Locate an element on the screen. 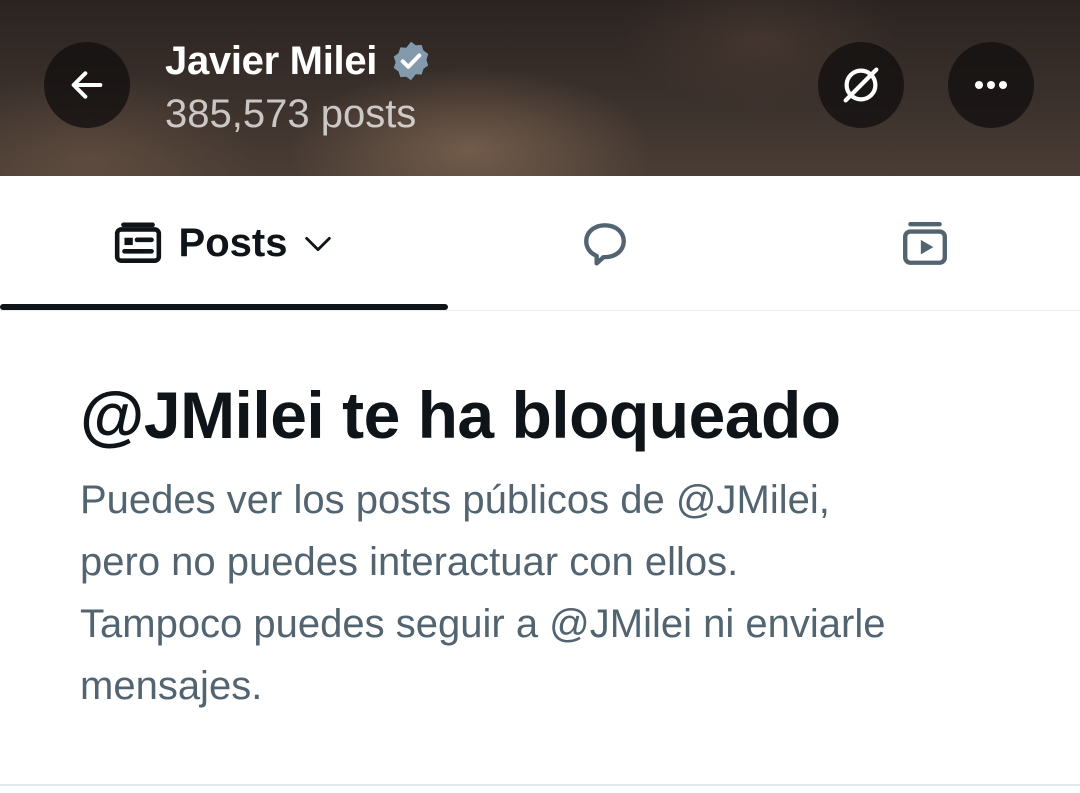 This screenshot has height=793, width=1080. more-options-button is located at coordinates (991, 85).